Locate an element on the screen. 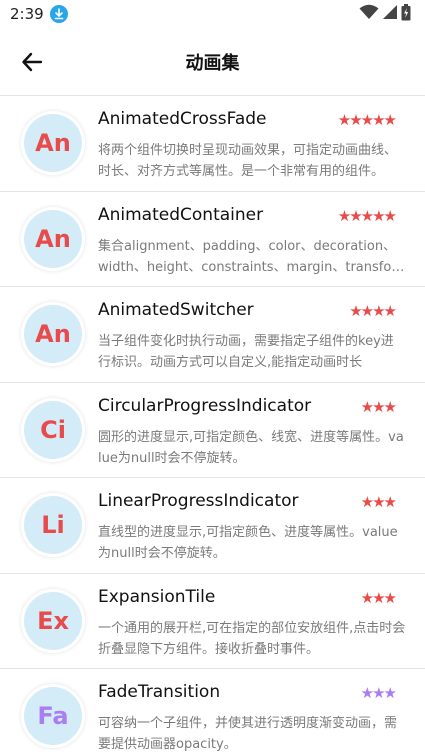 The height and width of the screenshot is (756, 425). item-description: 圆形的进度显示,可指定颜色、线宽、进度等属性。value为null时会不停旋转。 is located at coordinates (251, 447).